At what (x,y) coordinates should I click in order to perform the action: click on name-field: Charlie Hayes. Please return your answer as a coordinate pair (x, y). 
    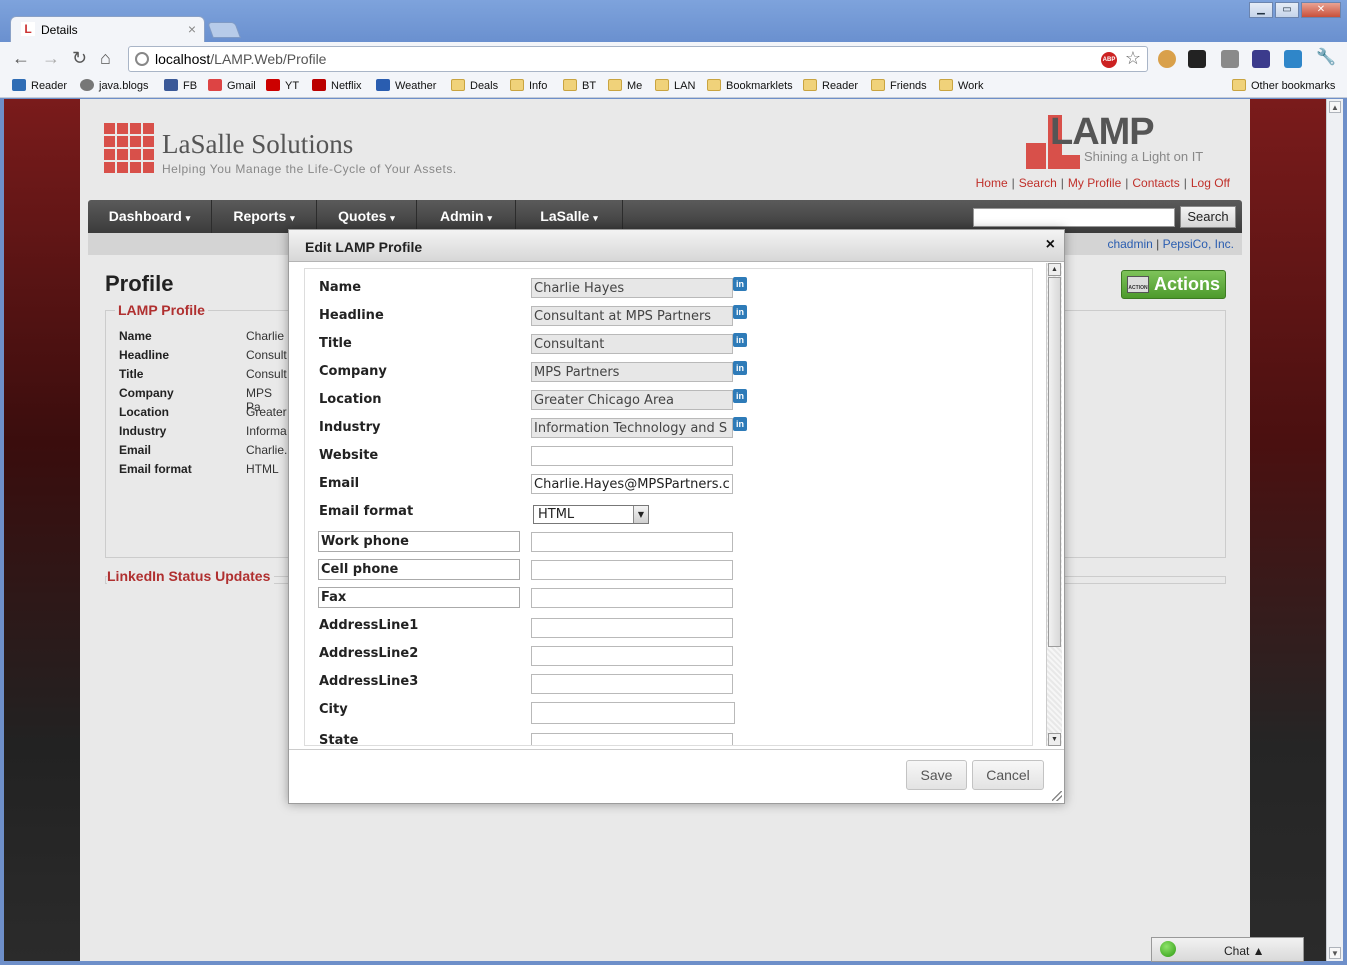
    Looking at the image, I should click on (632, 288).